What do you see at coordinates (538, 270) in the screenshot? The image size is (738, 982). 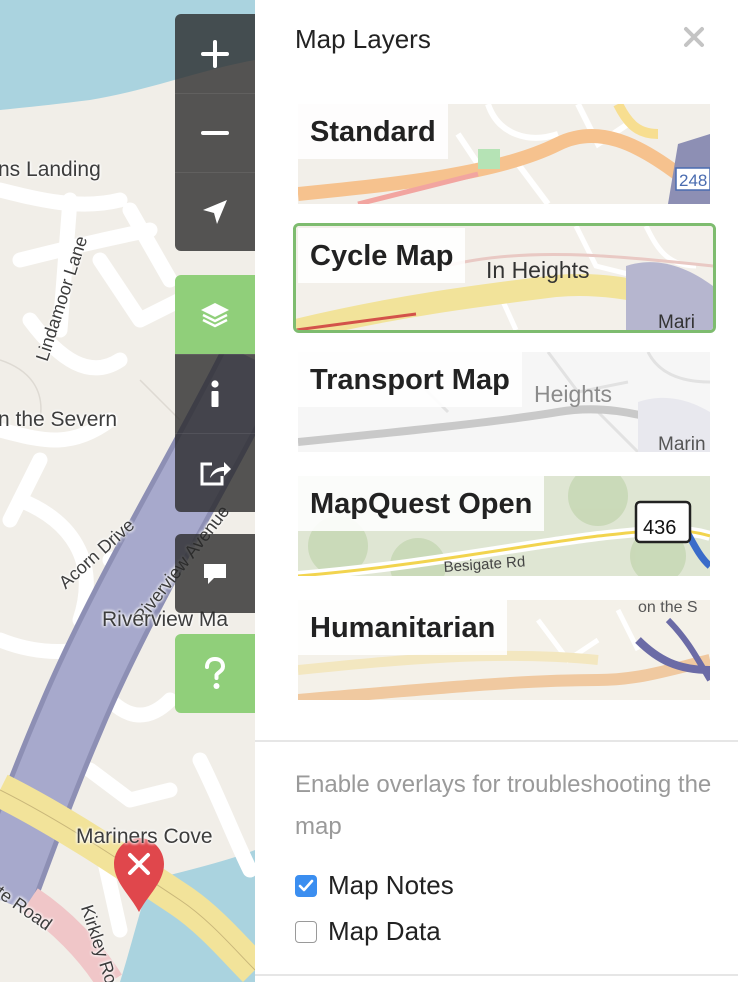 I see `cycle-place-text: In Heights` at bounding box center [538, 270].